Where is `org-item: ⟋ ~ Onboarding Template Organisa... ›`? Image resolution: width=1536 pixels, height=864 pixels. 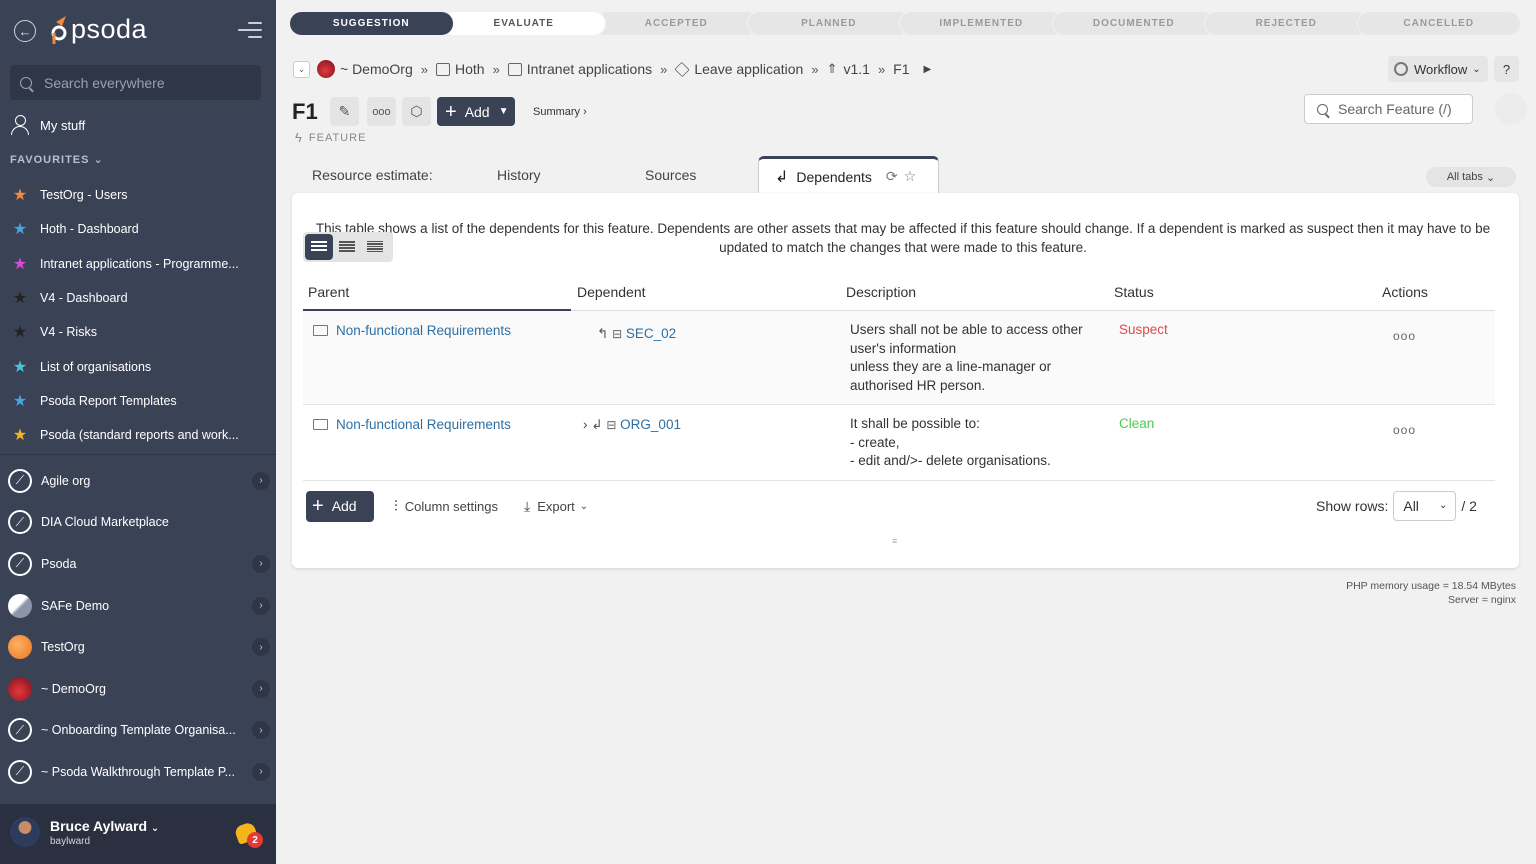
org-item: ⟋ ~ Onboarding Template Organisa... › is located at coordinates (139, 731).